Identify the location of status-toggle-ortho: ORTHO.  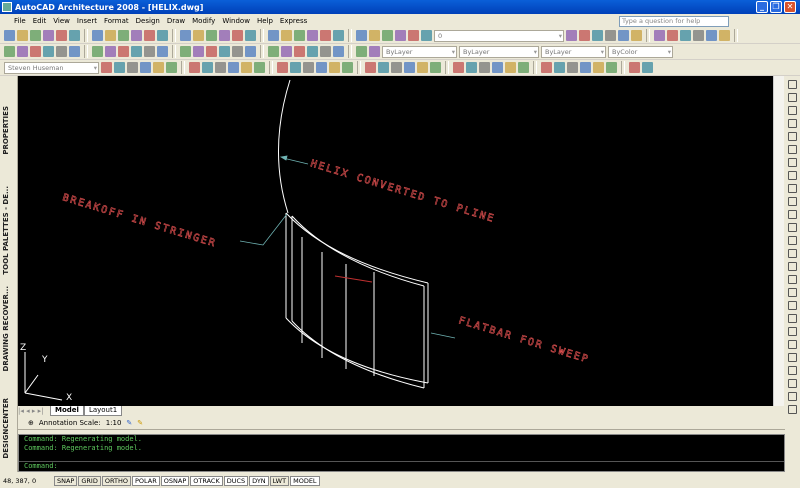
(116, 481).